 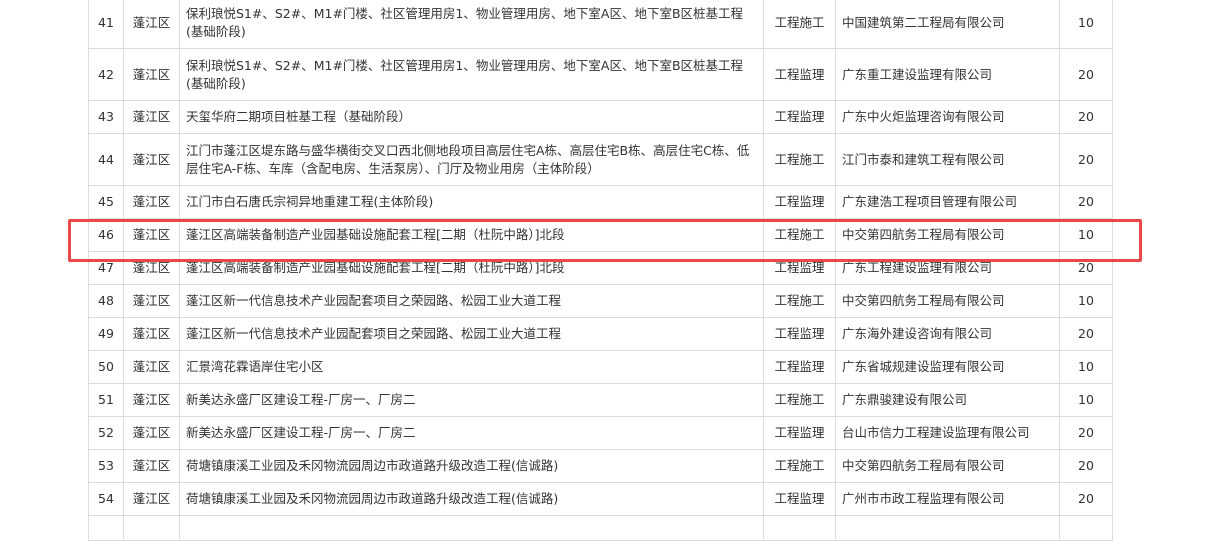 What do you see at coordinates (471, 367) in the screenshot?
I see `project-name-cell: 汇景湾花霖语岸住宅小区` at bounding box center [471, 367].